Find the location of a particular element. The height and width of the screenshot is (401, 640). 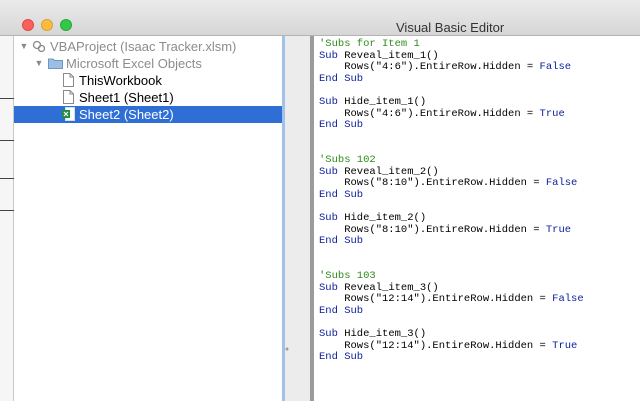

code-line: Sub Hide_item_3() is located at coordinates (372, 334).